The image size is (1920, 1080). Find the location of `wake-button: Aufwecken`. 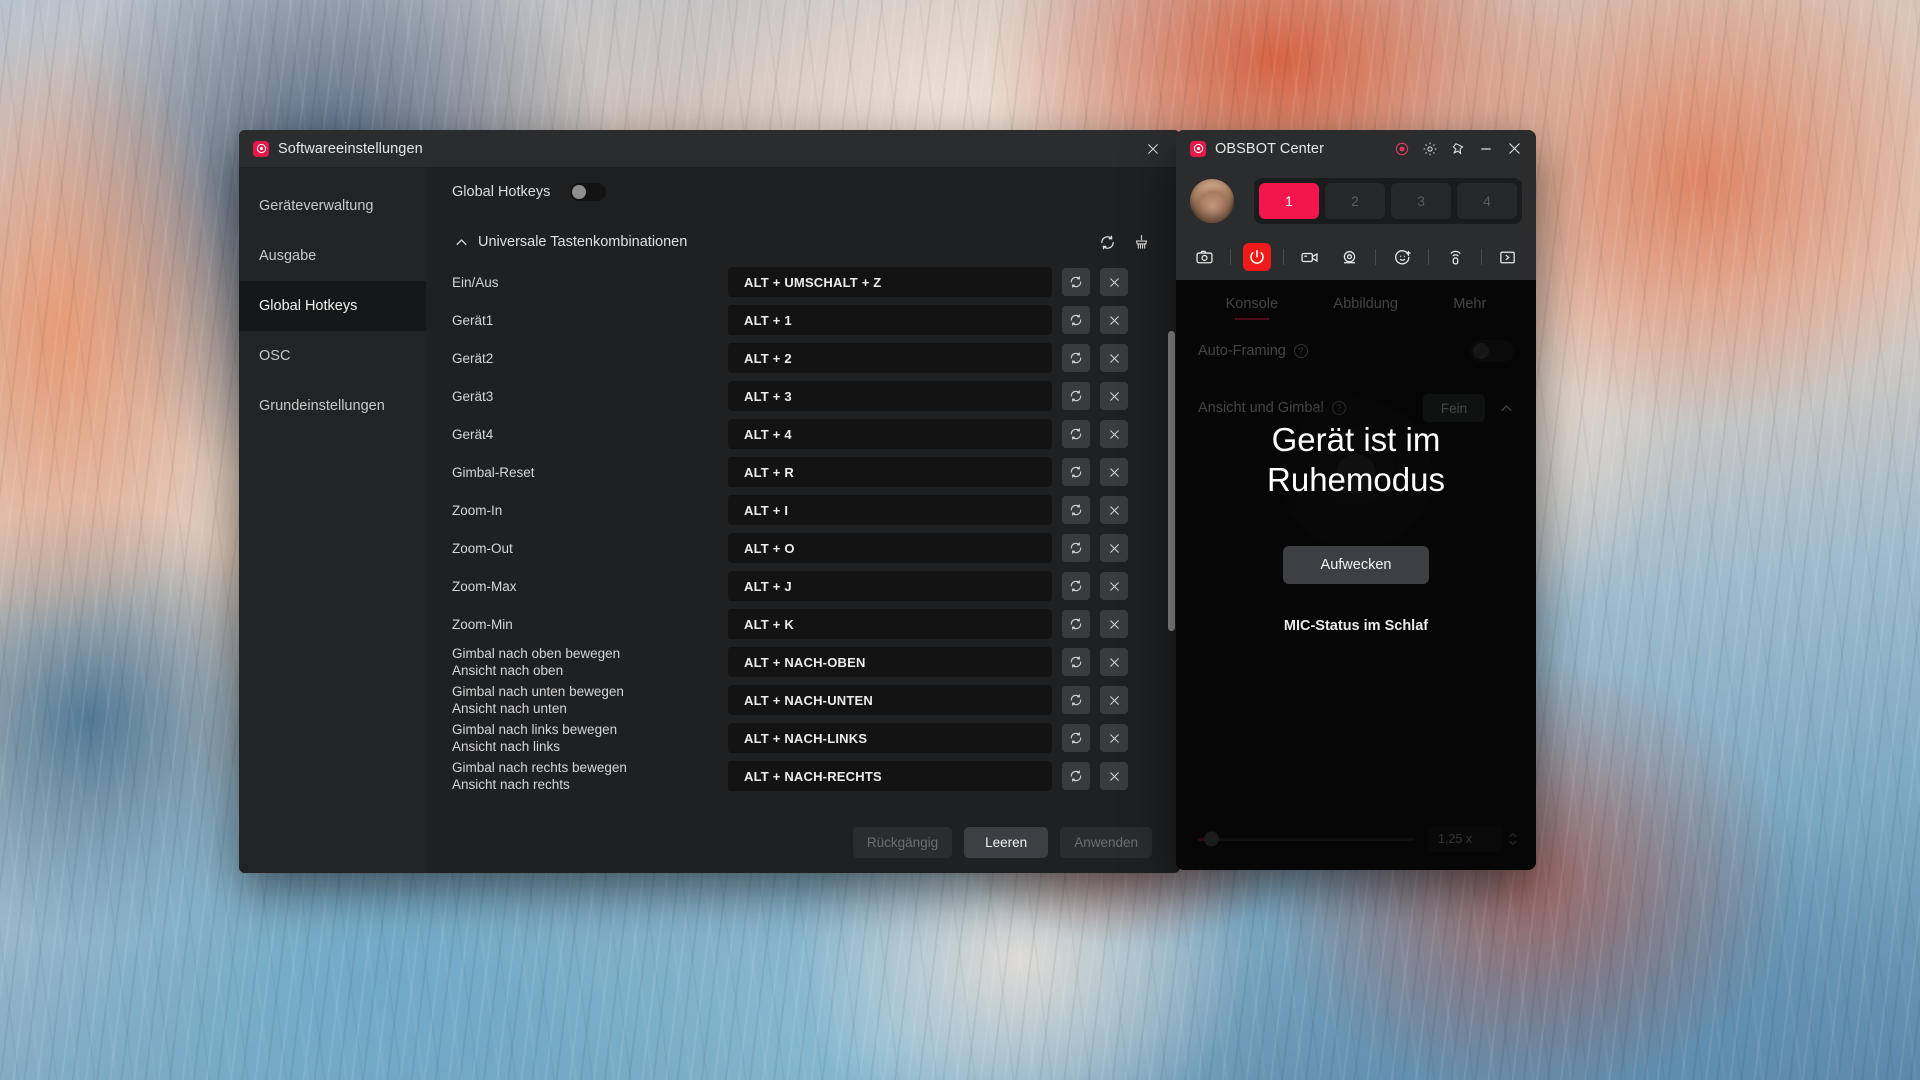

wake-button: Aufwecken is located at coordinates (1356, 565).